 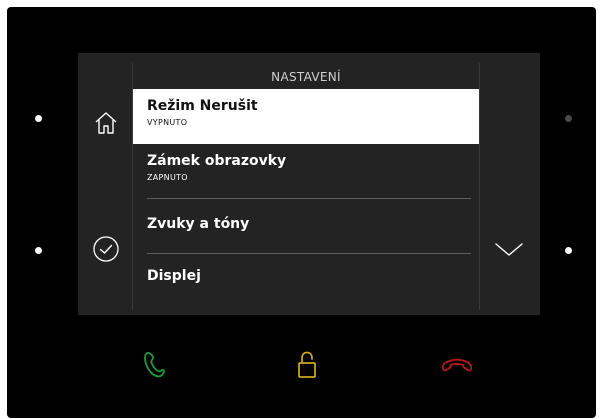 I want to click on menu-item-label: Displej, so click(x=174, y=276).